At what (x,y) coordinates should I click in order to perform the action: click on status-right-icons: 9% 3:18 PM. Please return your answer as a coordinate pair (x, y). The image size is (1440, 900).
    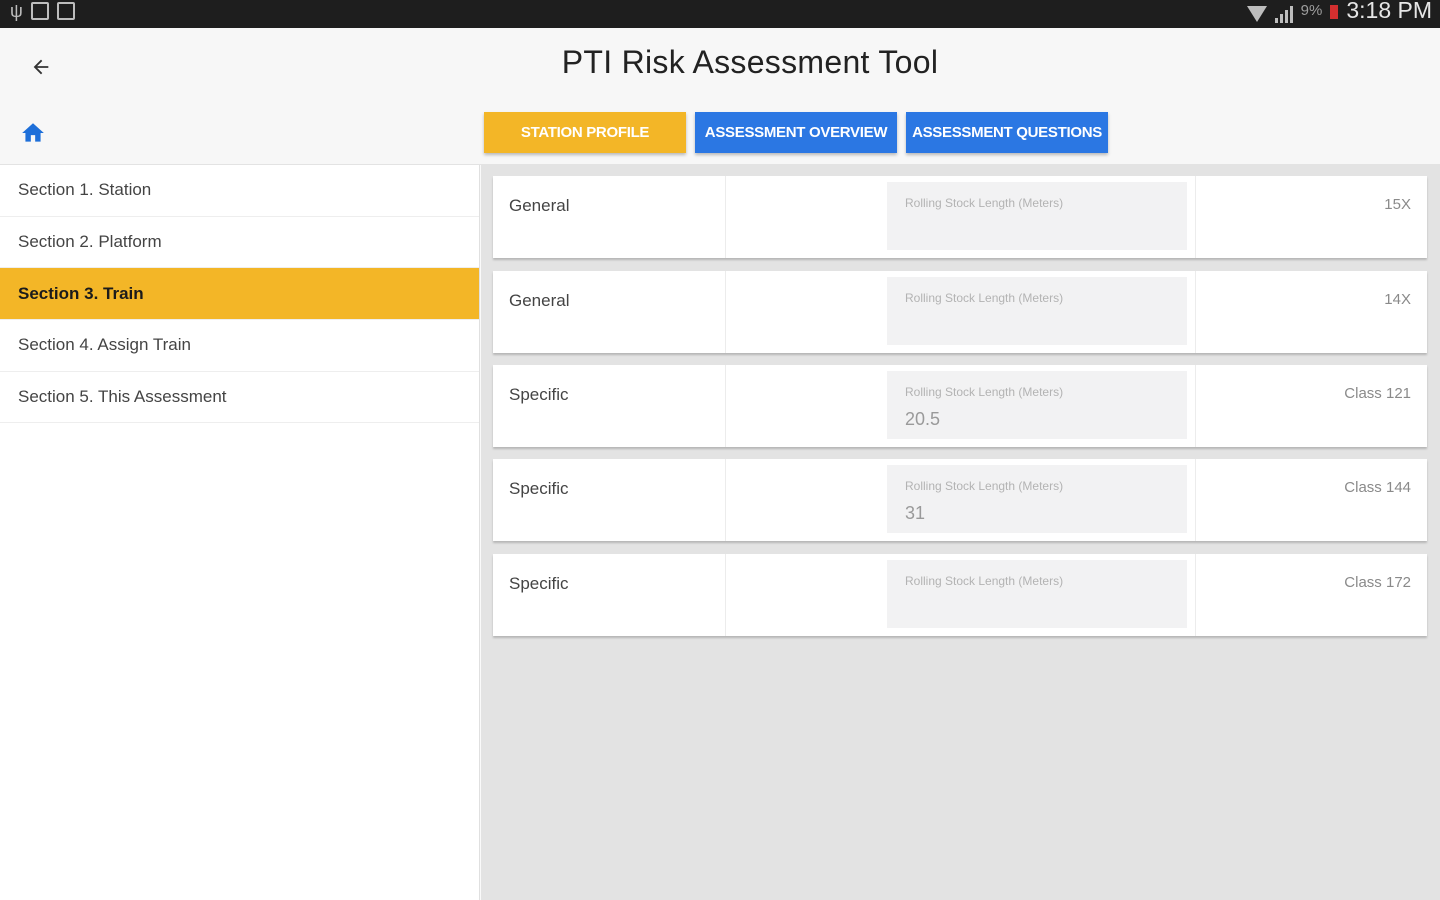
    Looking at the image, I should click on (1339, 12).